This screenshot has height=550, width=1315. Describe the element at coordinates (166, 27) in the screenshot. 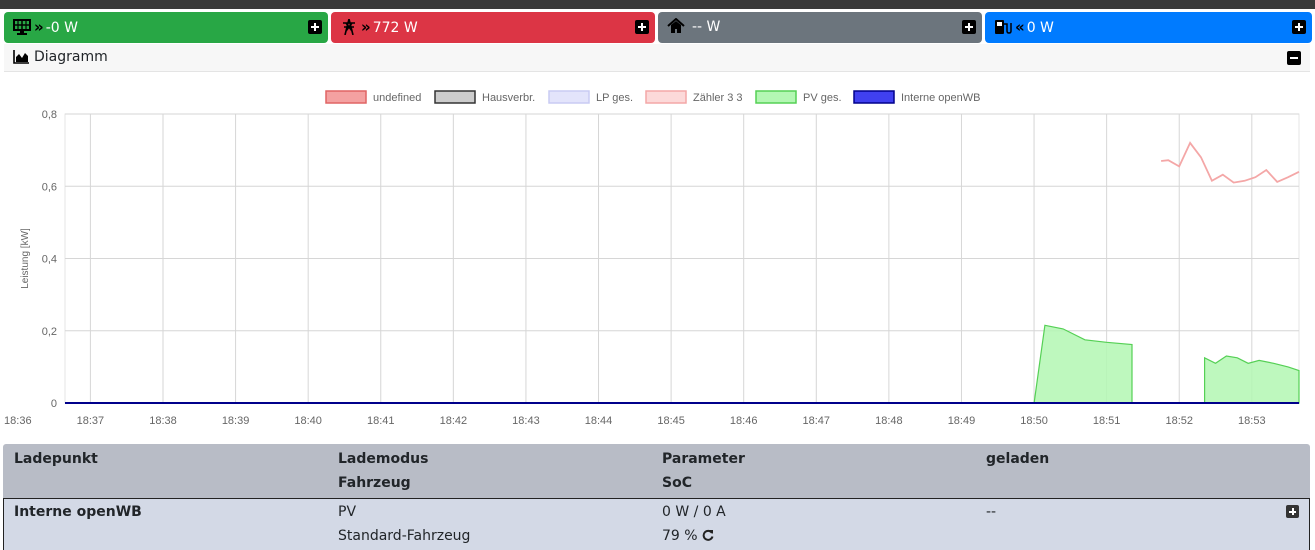

I see `pv-tile: » -0 W` at that location.